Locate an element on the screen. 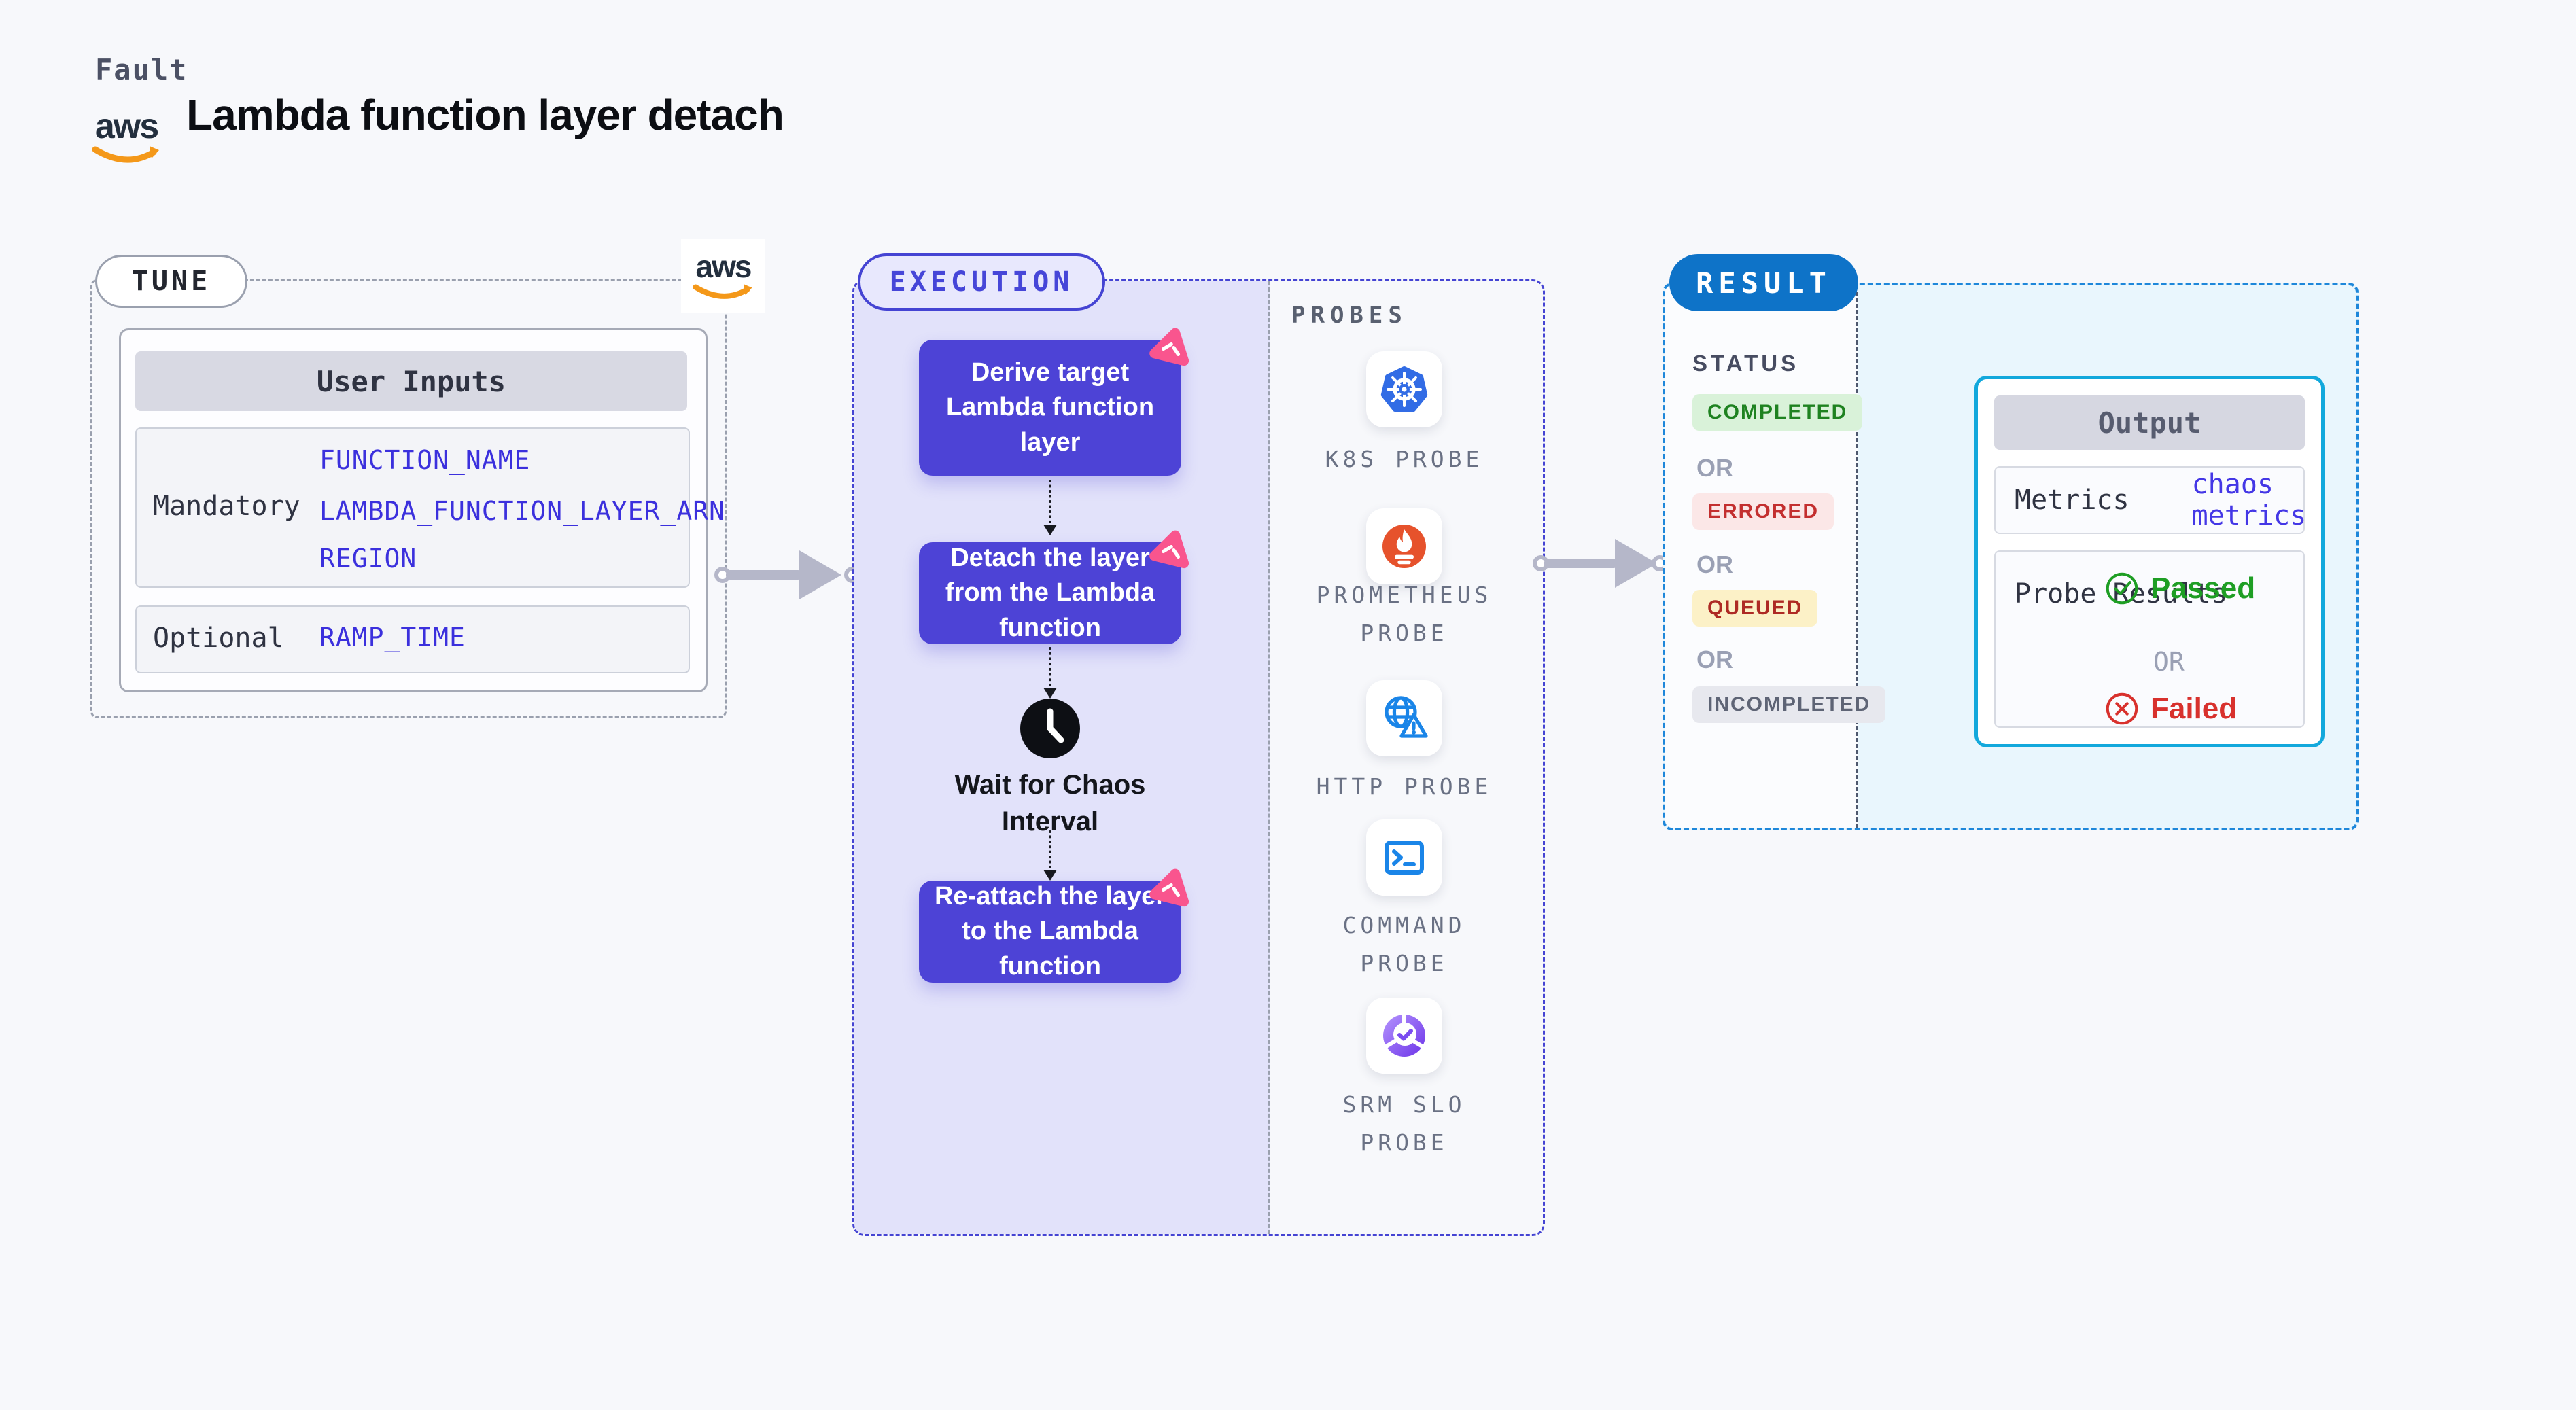 The height and width of the screenshot is (1410, 2576). status-badge-completed: COMPLETED is located at coordinates (1777, 412).